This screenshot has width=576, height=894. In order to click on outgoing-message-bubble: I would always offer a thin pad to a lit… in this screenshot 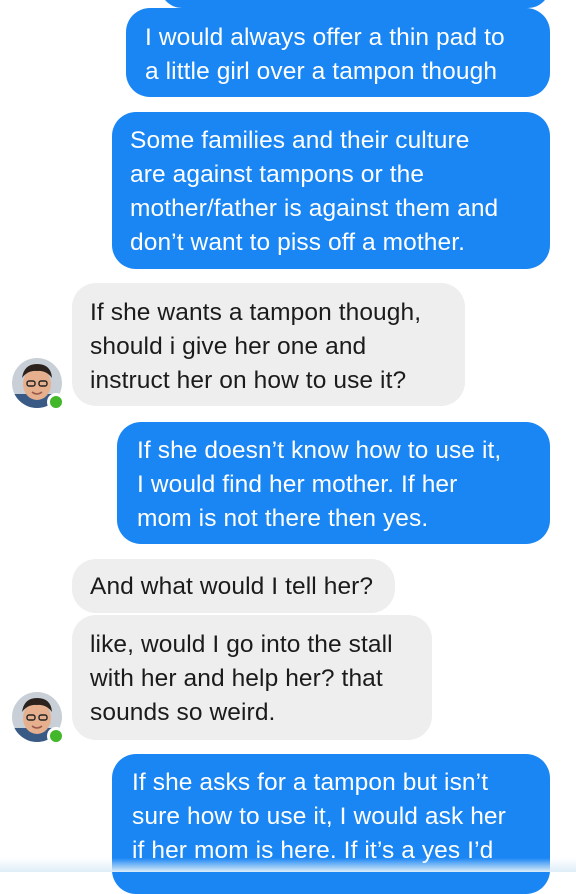, I will do `click(338, 52)`.